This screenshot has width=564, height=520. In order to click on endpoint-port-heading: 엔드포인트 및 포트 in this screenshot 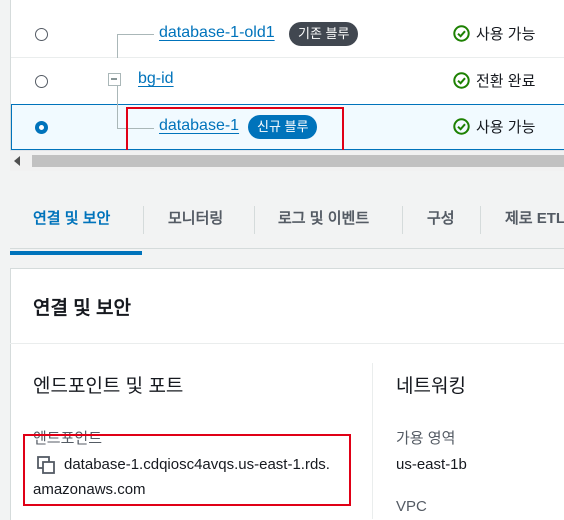, I will do `click(108, 386)`.